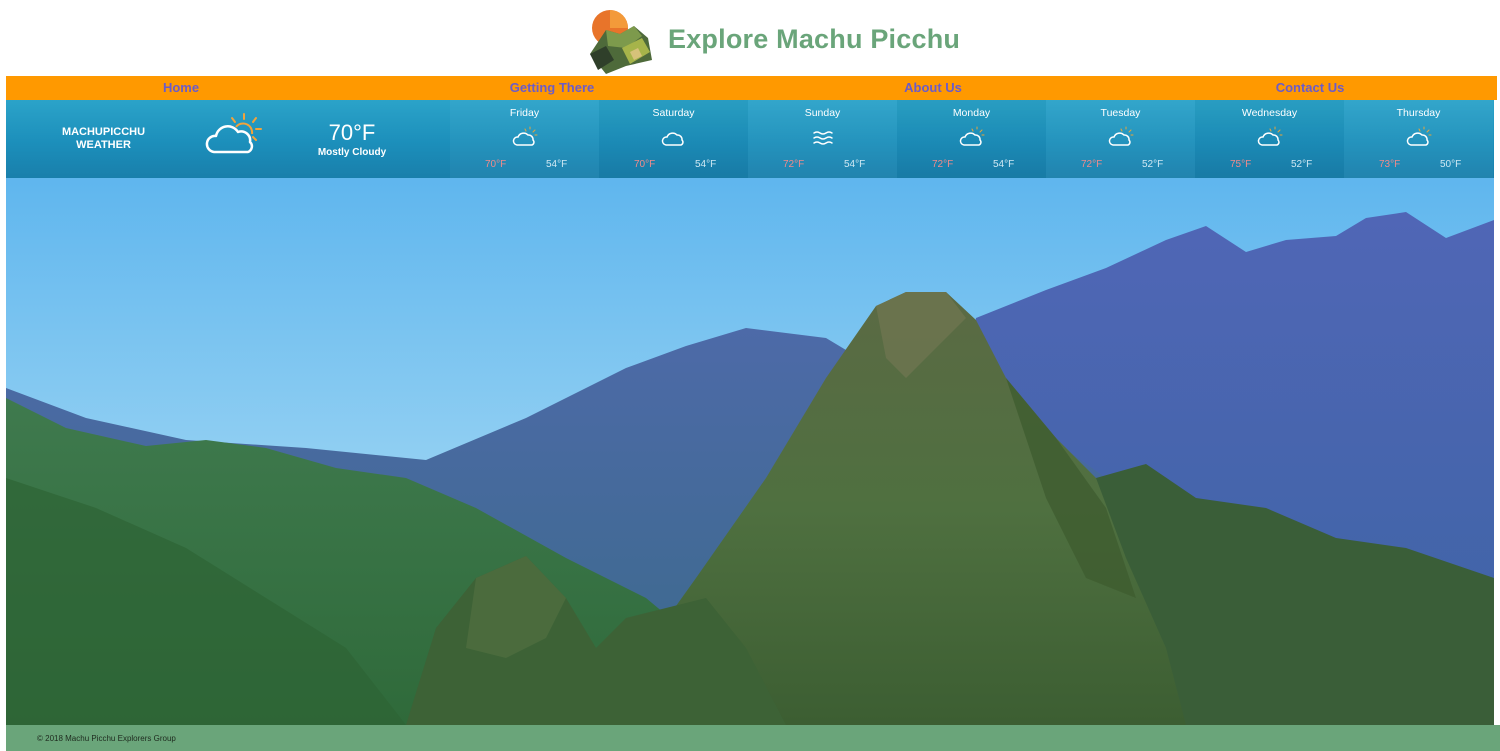 This screenshot has width=1500, height=751. I want to click on nav-item-getting-there: Getting There, so click(552, 88).